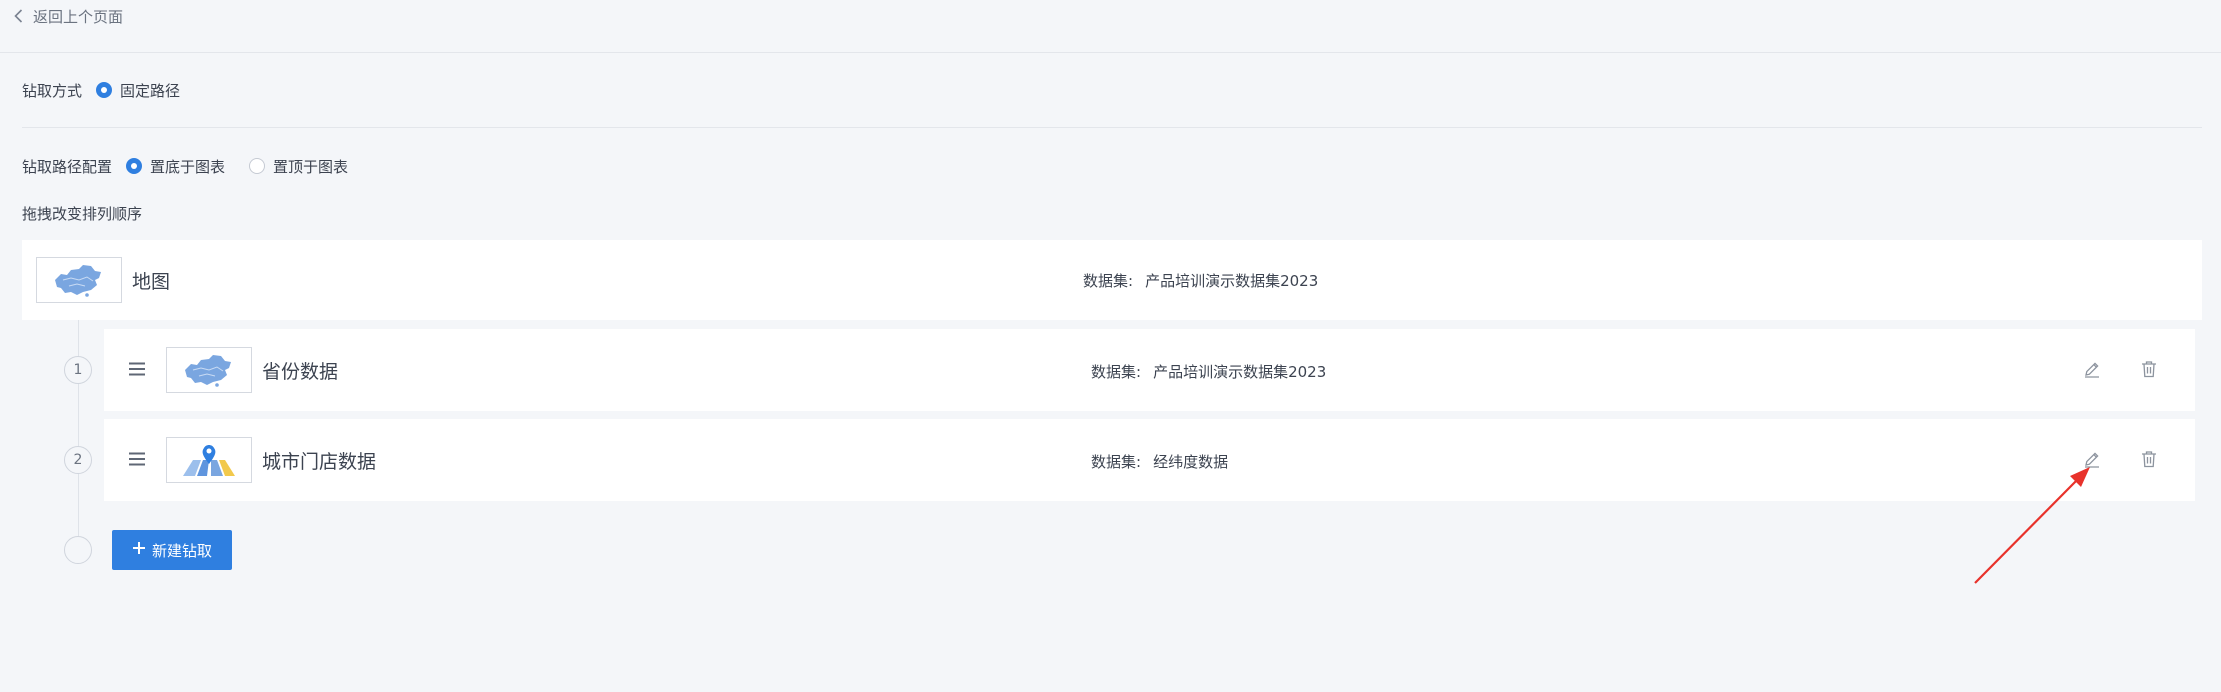 This screenshot has width=2221, height=692. I want to click on root-dataset: 数据集: 产品培训演示数据集2023, so click(1200, 280).